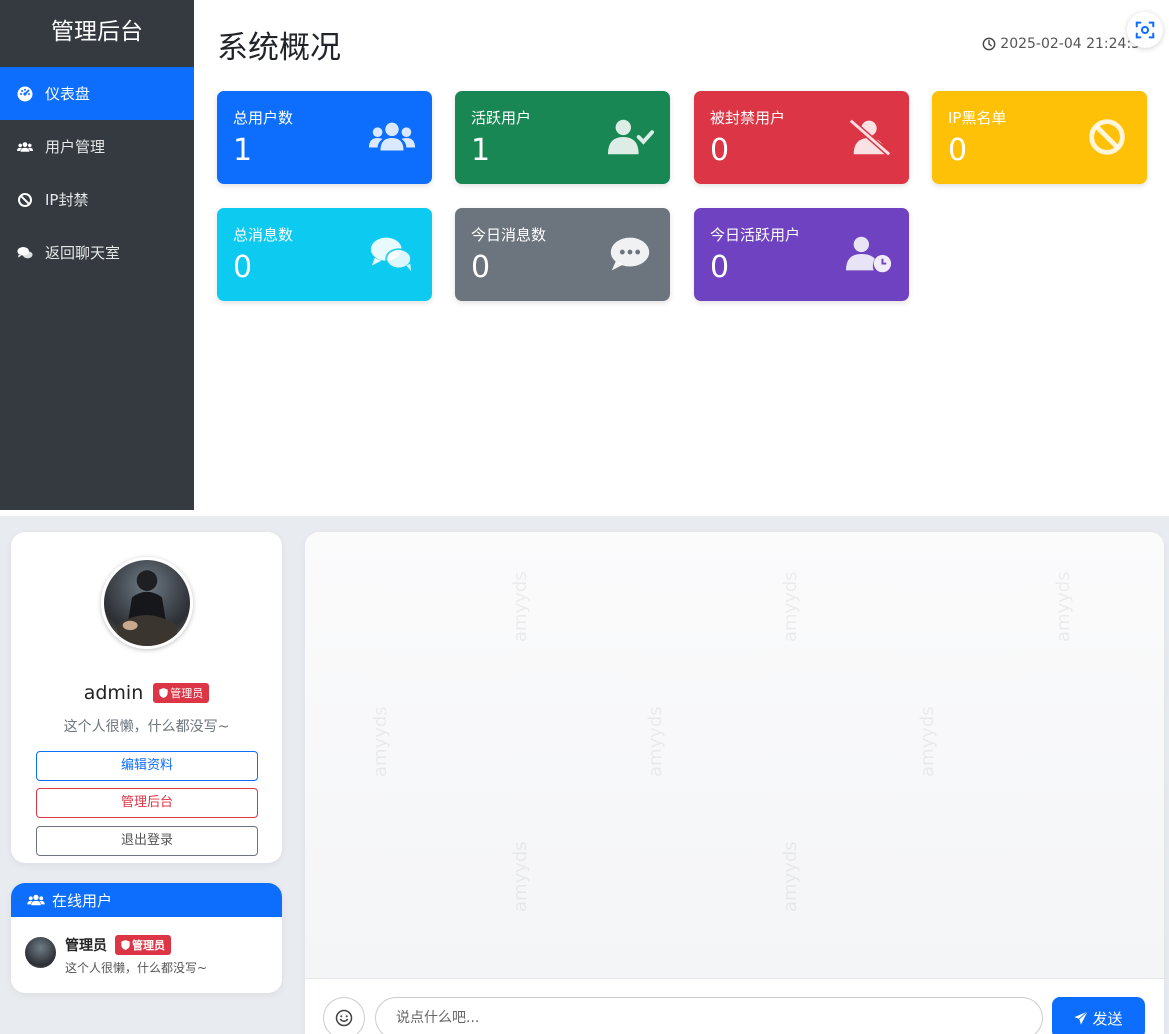 Image resolution: width=1169 pixels, height=1034 pixels. What do you see at coordinates (1081, 1018) in the screenshot?
I see `paper-plane-icon` at bounding box center [1081, 1018].